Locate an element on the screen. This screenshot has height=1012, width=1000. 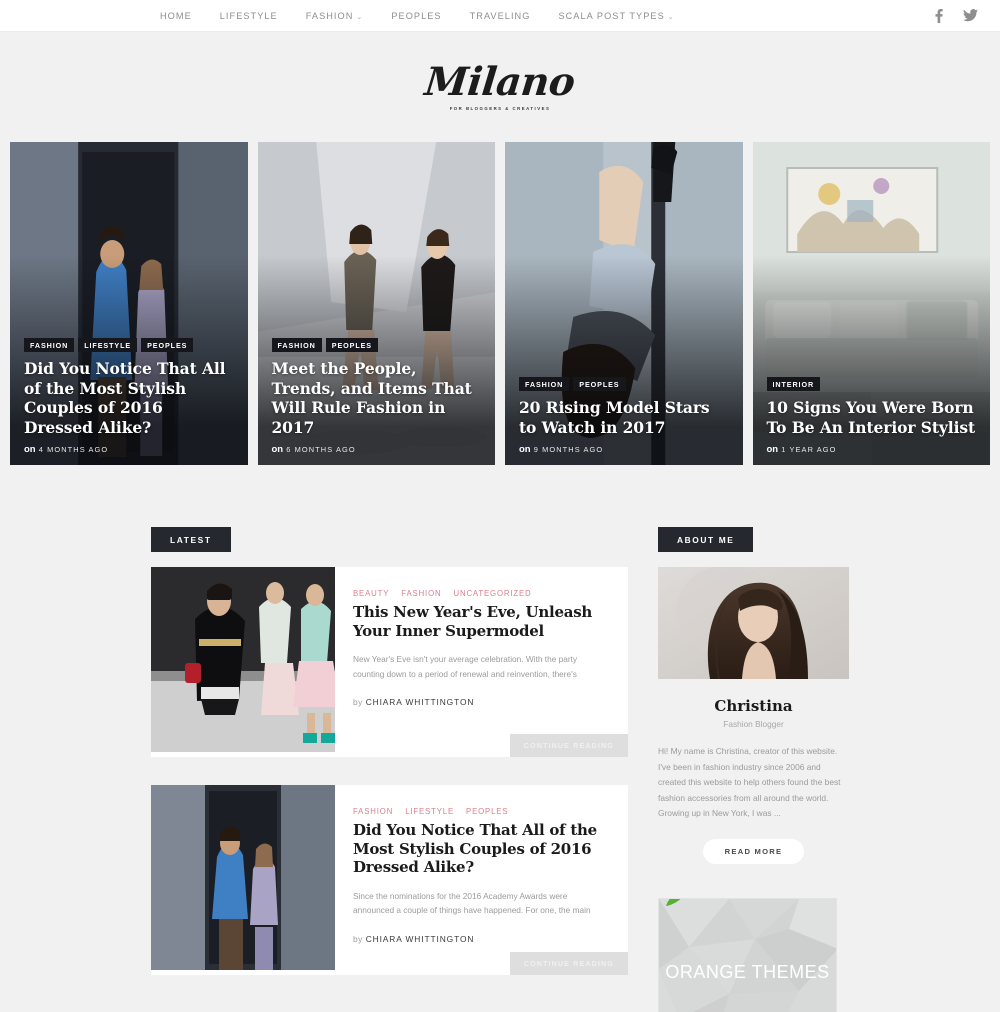
author-name: Christina is located at coordinates (753, 706).